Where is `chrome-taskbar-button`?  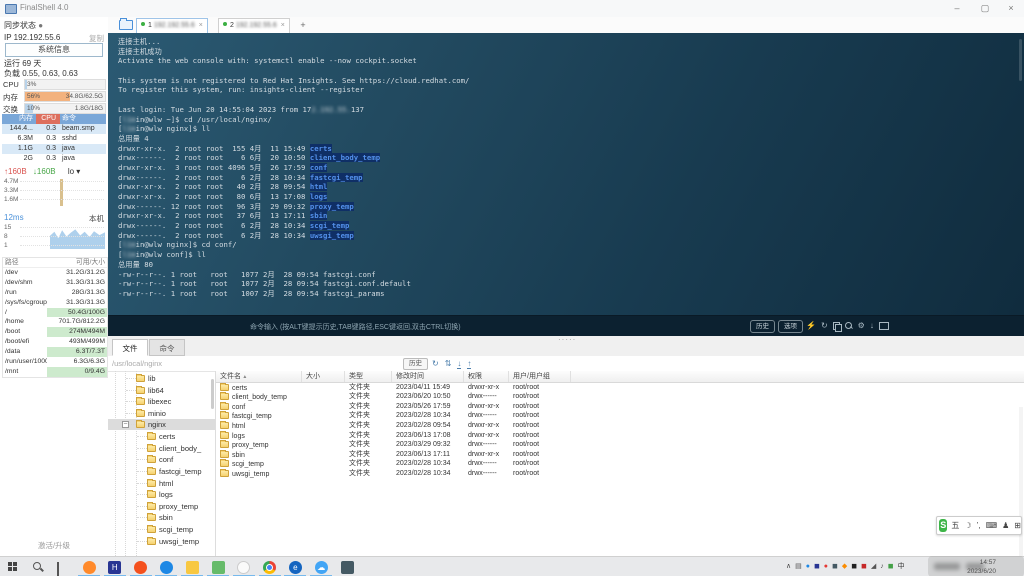 chrome-taskbar-button is located at coordinates (270, 567).